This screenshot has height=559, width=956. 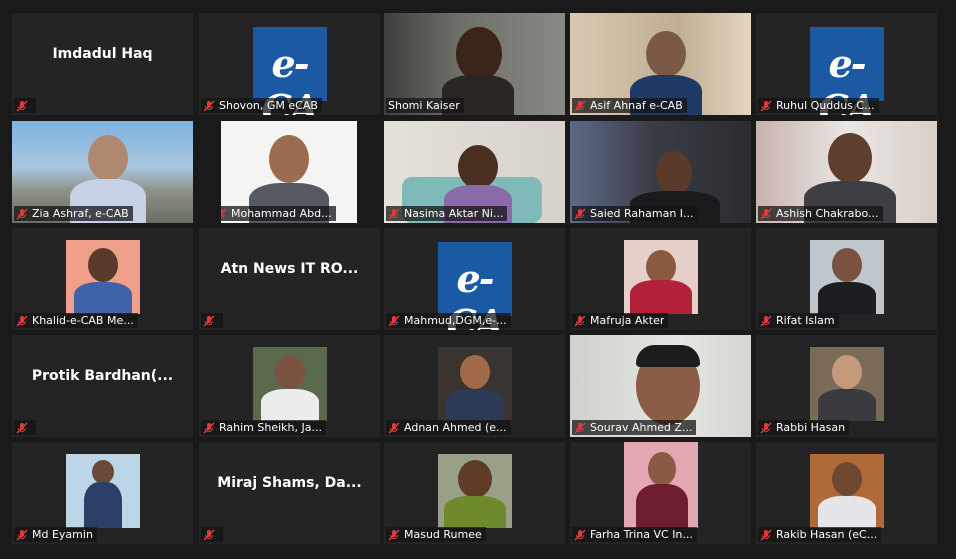 I want to click on participant-name-display: Imdadul Haq, so click(x=102, y=53).